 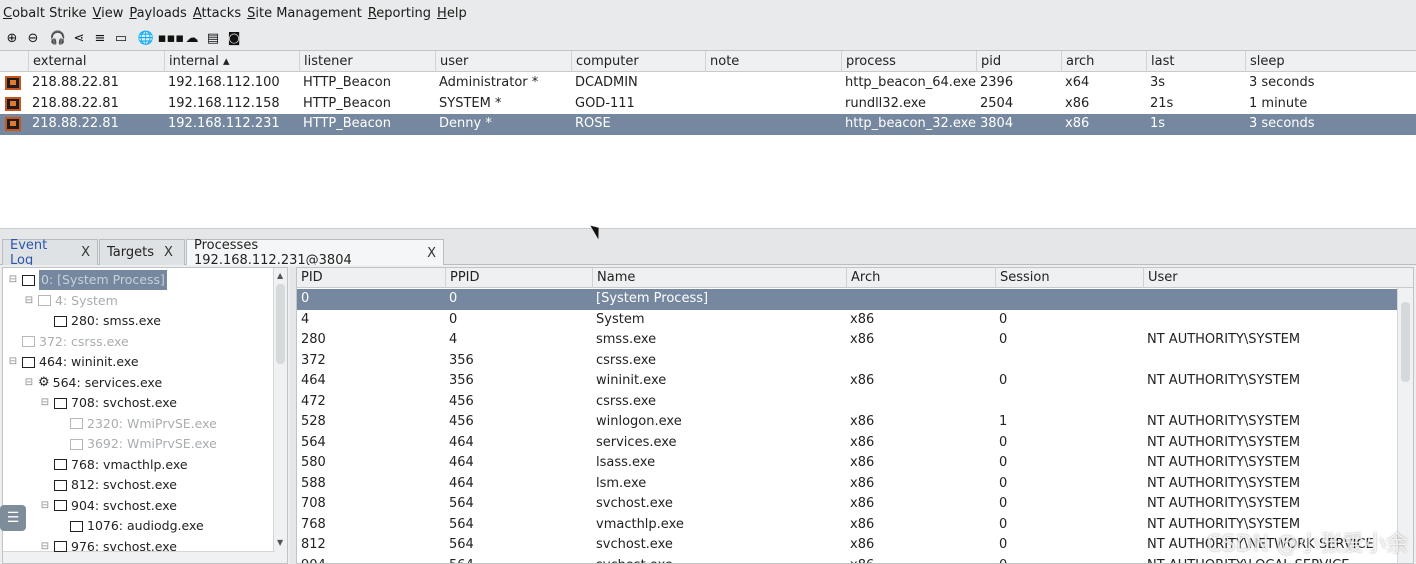 I want to click on tree-node: 2320: WmiPrvSE.exe, so click(x=136, y=424).